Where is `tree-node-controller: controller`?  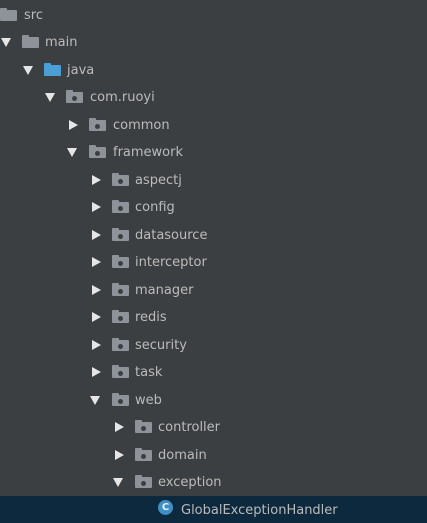 tree-node-controller: controller is located at coordinates (213, 427).